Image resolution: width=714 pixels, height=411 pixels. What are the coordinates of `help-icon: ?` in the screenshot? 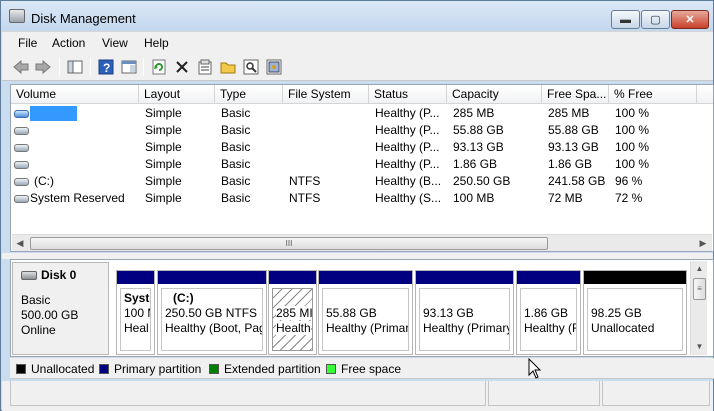 It's located at (106, 67).